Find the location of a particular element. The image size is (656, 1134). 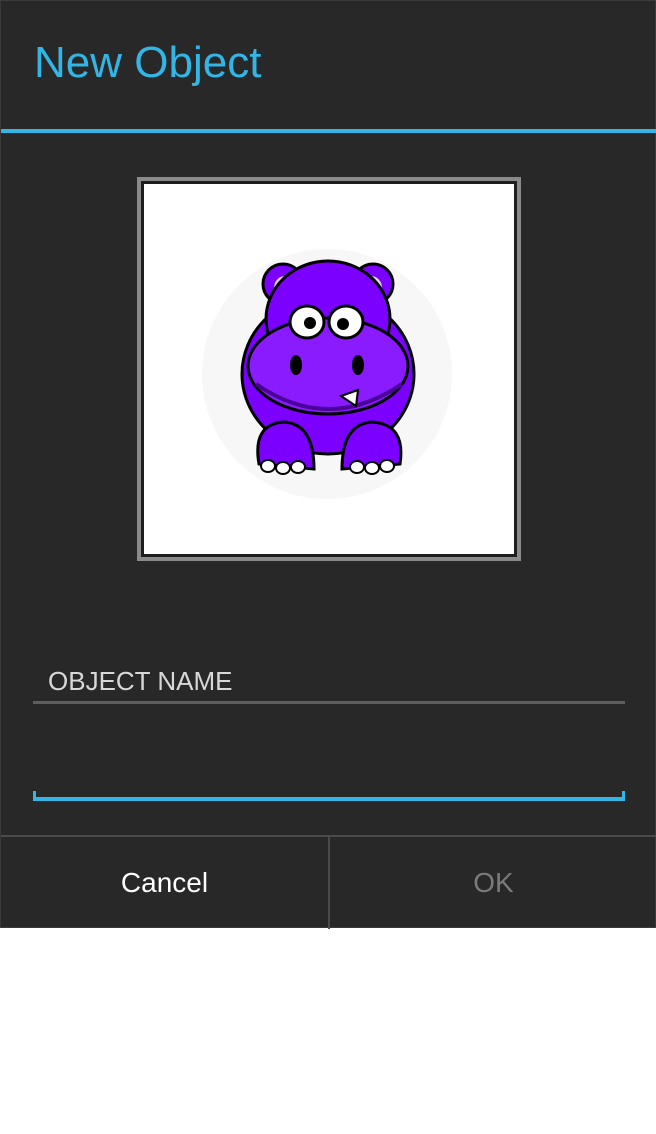

hippo-icon is located at coordinates (327, 374).